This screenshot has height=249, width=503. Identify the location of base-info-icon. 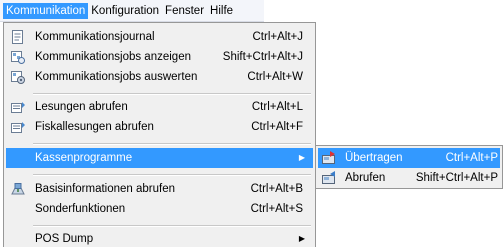
(18, 189).